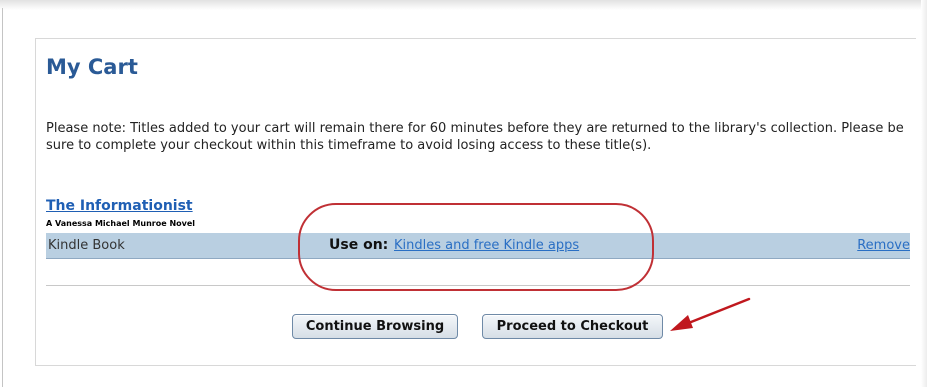 This screenshot has width=927, height=387. What do you see at coordinates (463, 5) in the screenshot?
I see `frame-top-shadow` at bounding box center [463, 5].